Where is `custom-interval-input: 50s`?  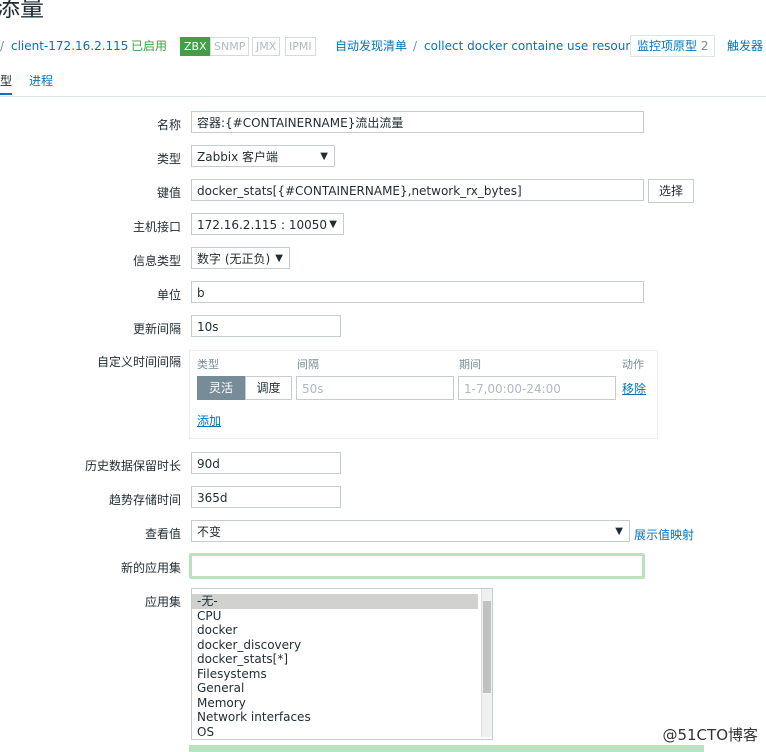
custom-interval-input: 50s is located at coordinates (375, 388).